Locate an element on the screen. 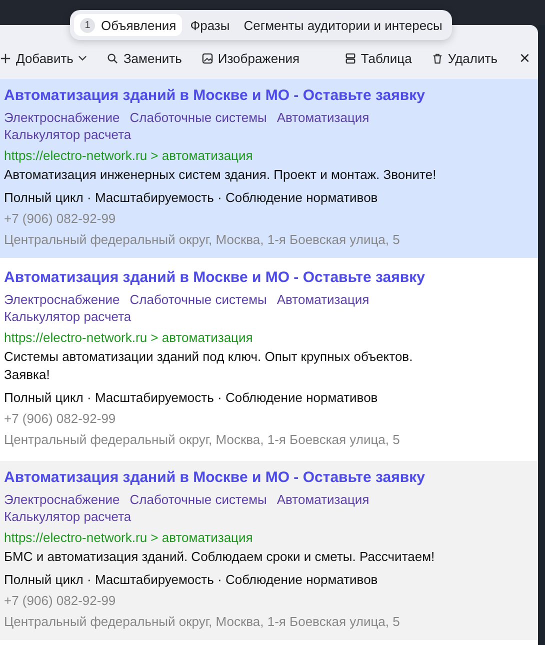  tab: Сегменты аудитории и интересы is located at coordinates (343, 25).